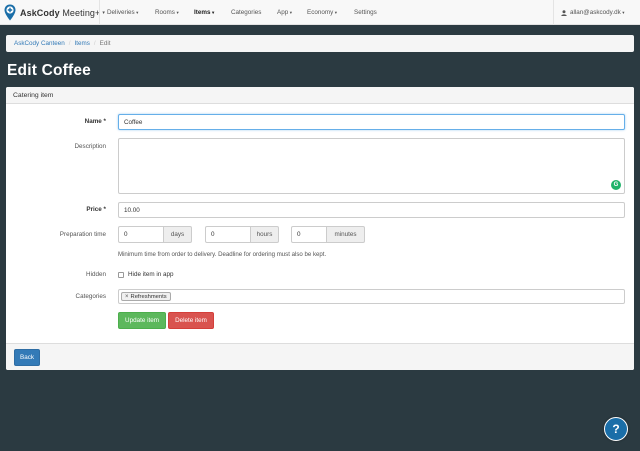 Image resolution: width=640 pixels, height=451 pixels. What do you see at coordinates (27, 357) in the screenshot?
I see `back-button: Back` at bounding box center [27, 357].